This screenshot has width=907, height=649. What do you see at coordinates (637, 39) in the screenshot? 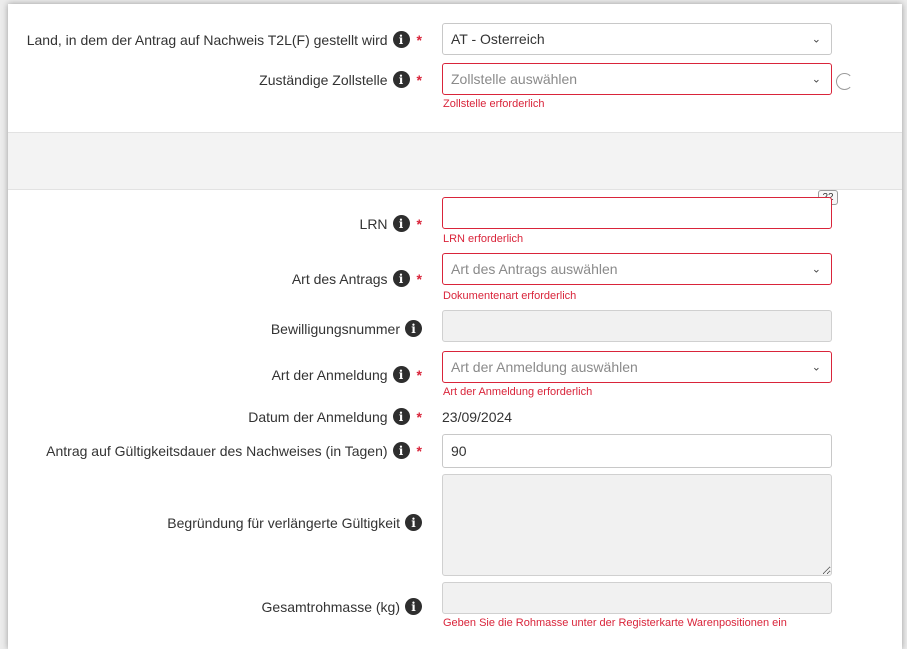
I see `country-select: AT - Osterreich ⌄` at bounding box center [637, 39].